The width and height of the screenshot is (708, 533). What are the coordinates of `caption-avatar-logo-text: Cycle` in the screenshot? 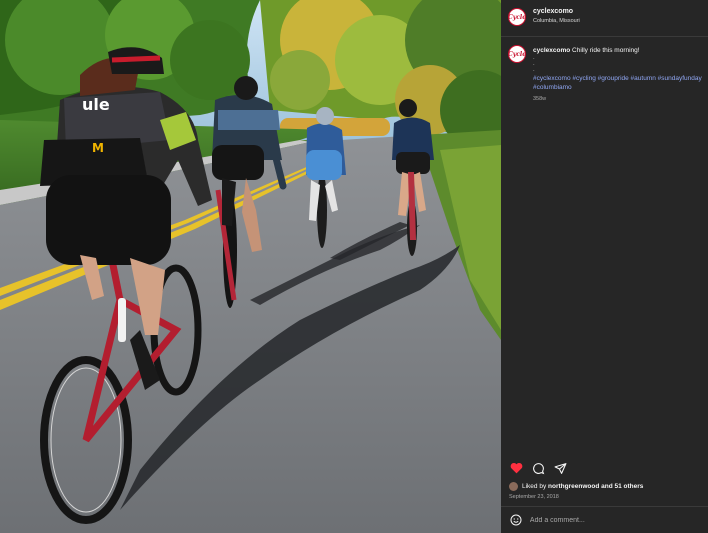 It's located at (517, 54).